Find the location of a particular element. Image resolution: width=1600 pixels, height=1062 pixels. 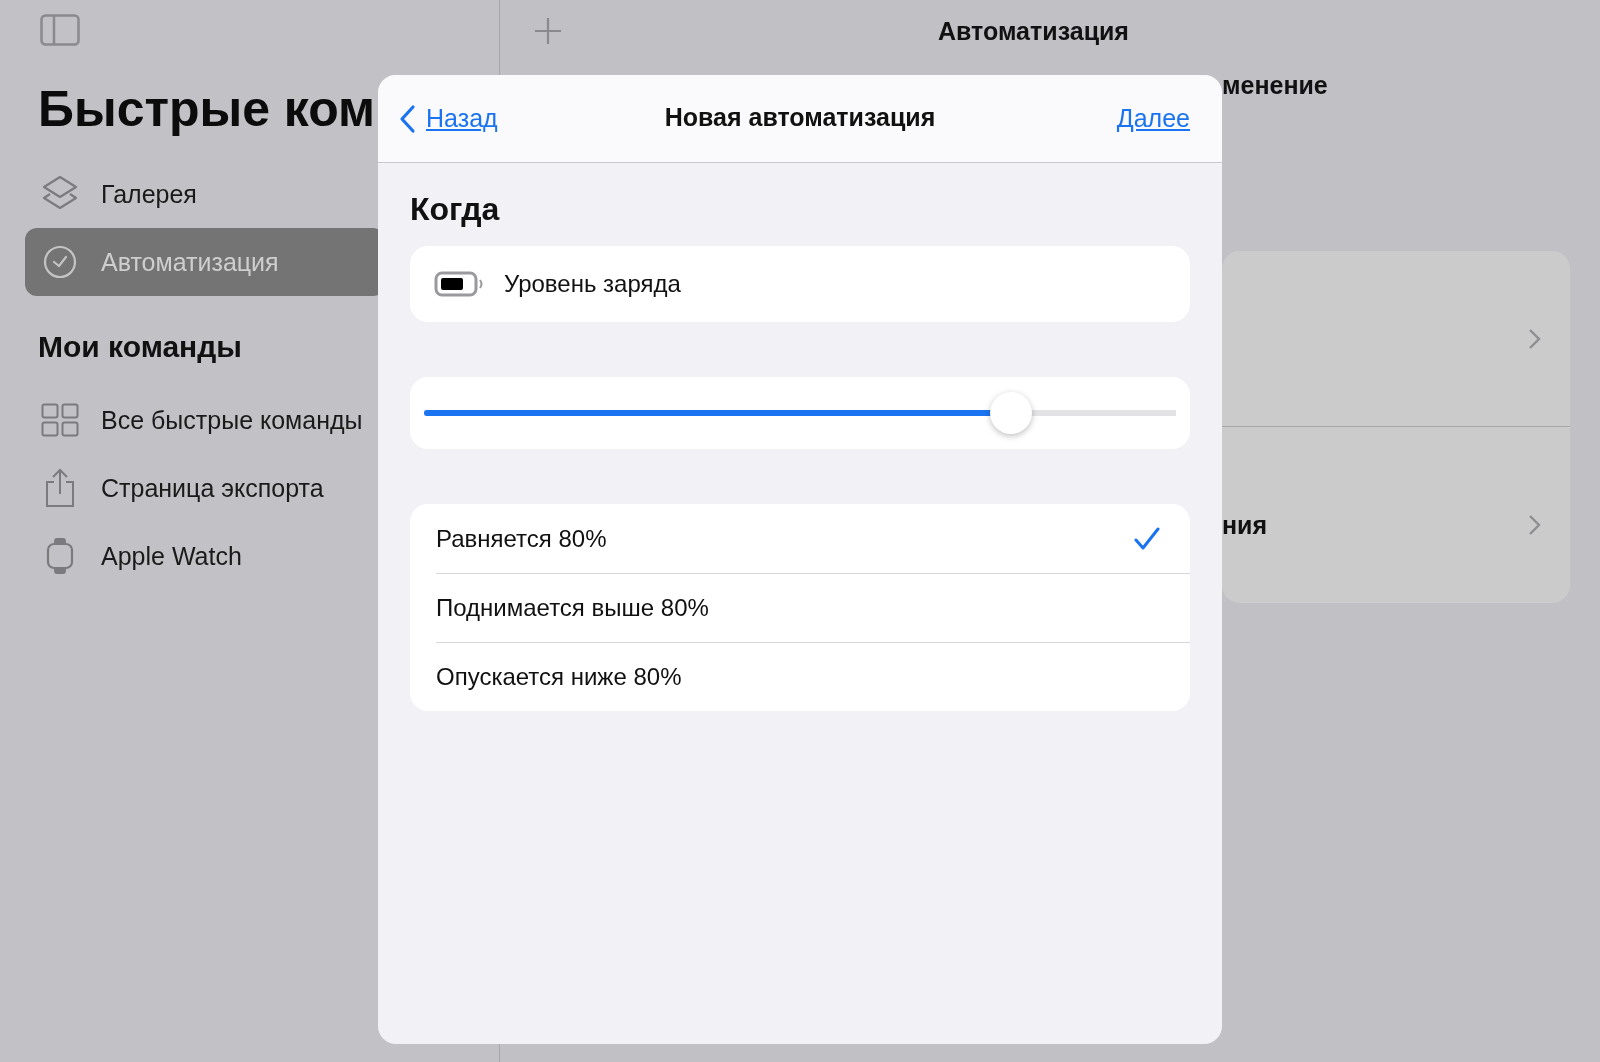

checkmark-icon is located at coordinates (1147, 538).